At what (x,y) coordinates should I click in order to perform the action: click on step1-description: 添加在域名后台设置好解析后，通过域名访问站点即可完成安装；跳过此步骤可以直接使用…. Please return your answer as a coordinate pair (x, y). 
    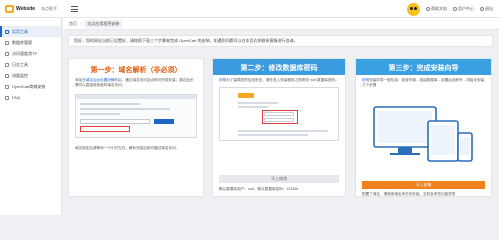
    Looking at the image, I should click on (136, 81).